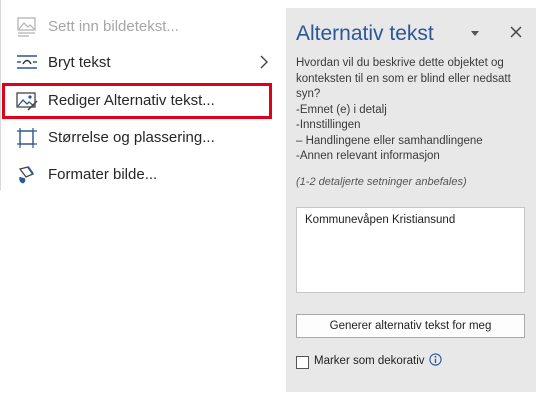  Describe the element at coordinates (27, 101) in the screenshot. I see `edit-alt-text-icon` at that location.